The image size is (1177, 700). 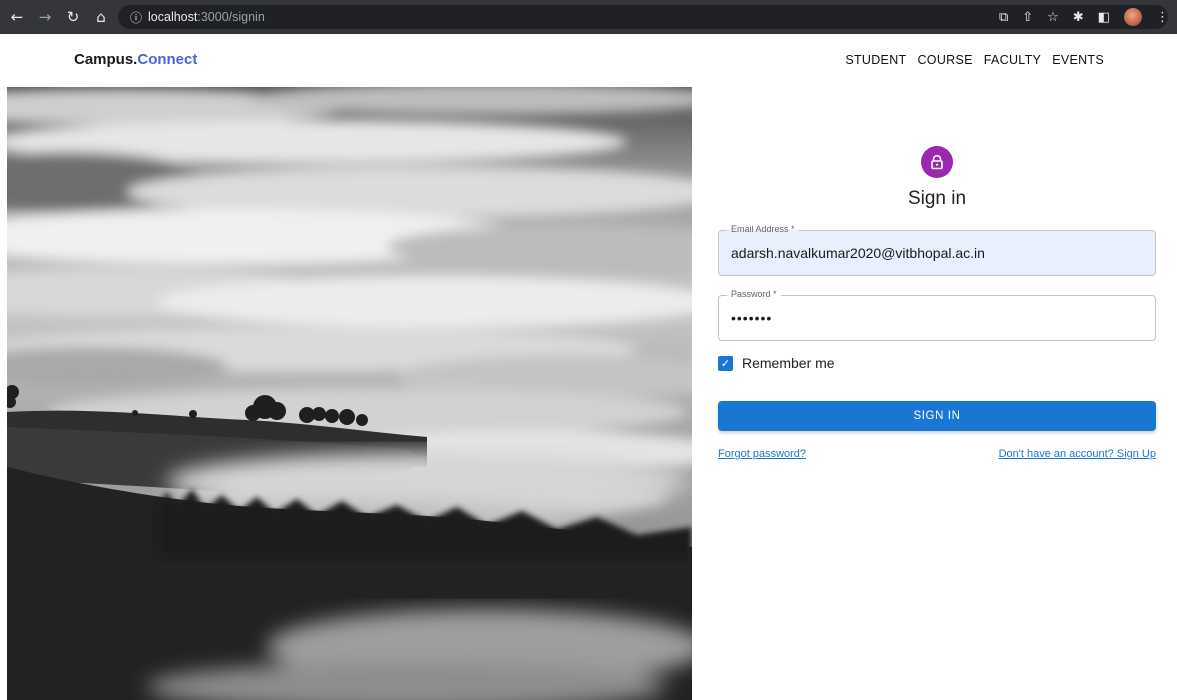 I want to click on password-field: Password *, so click(x=937, y=315).